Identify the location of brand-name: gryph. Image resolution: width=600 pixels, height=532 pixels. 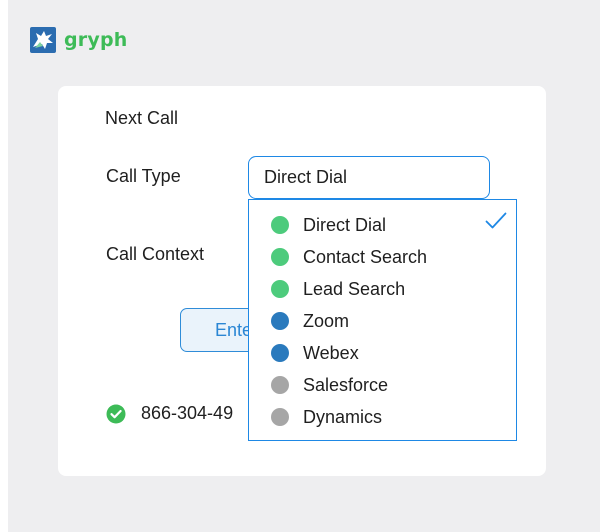
(96, 40).